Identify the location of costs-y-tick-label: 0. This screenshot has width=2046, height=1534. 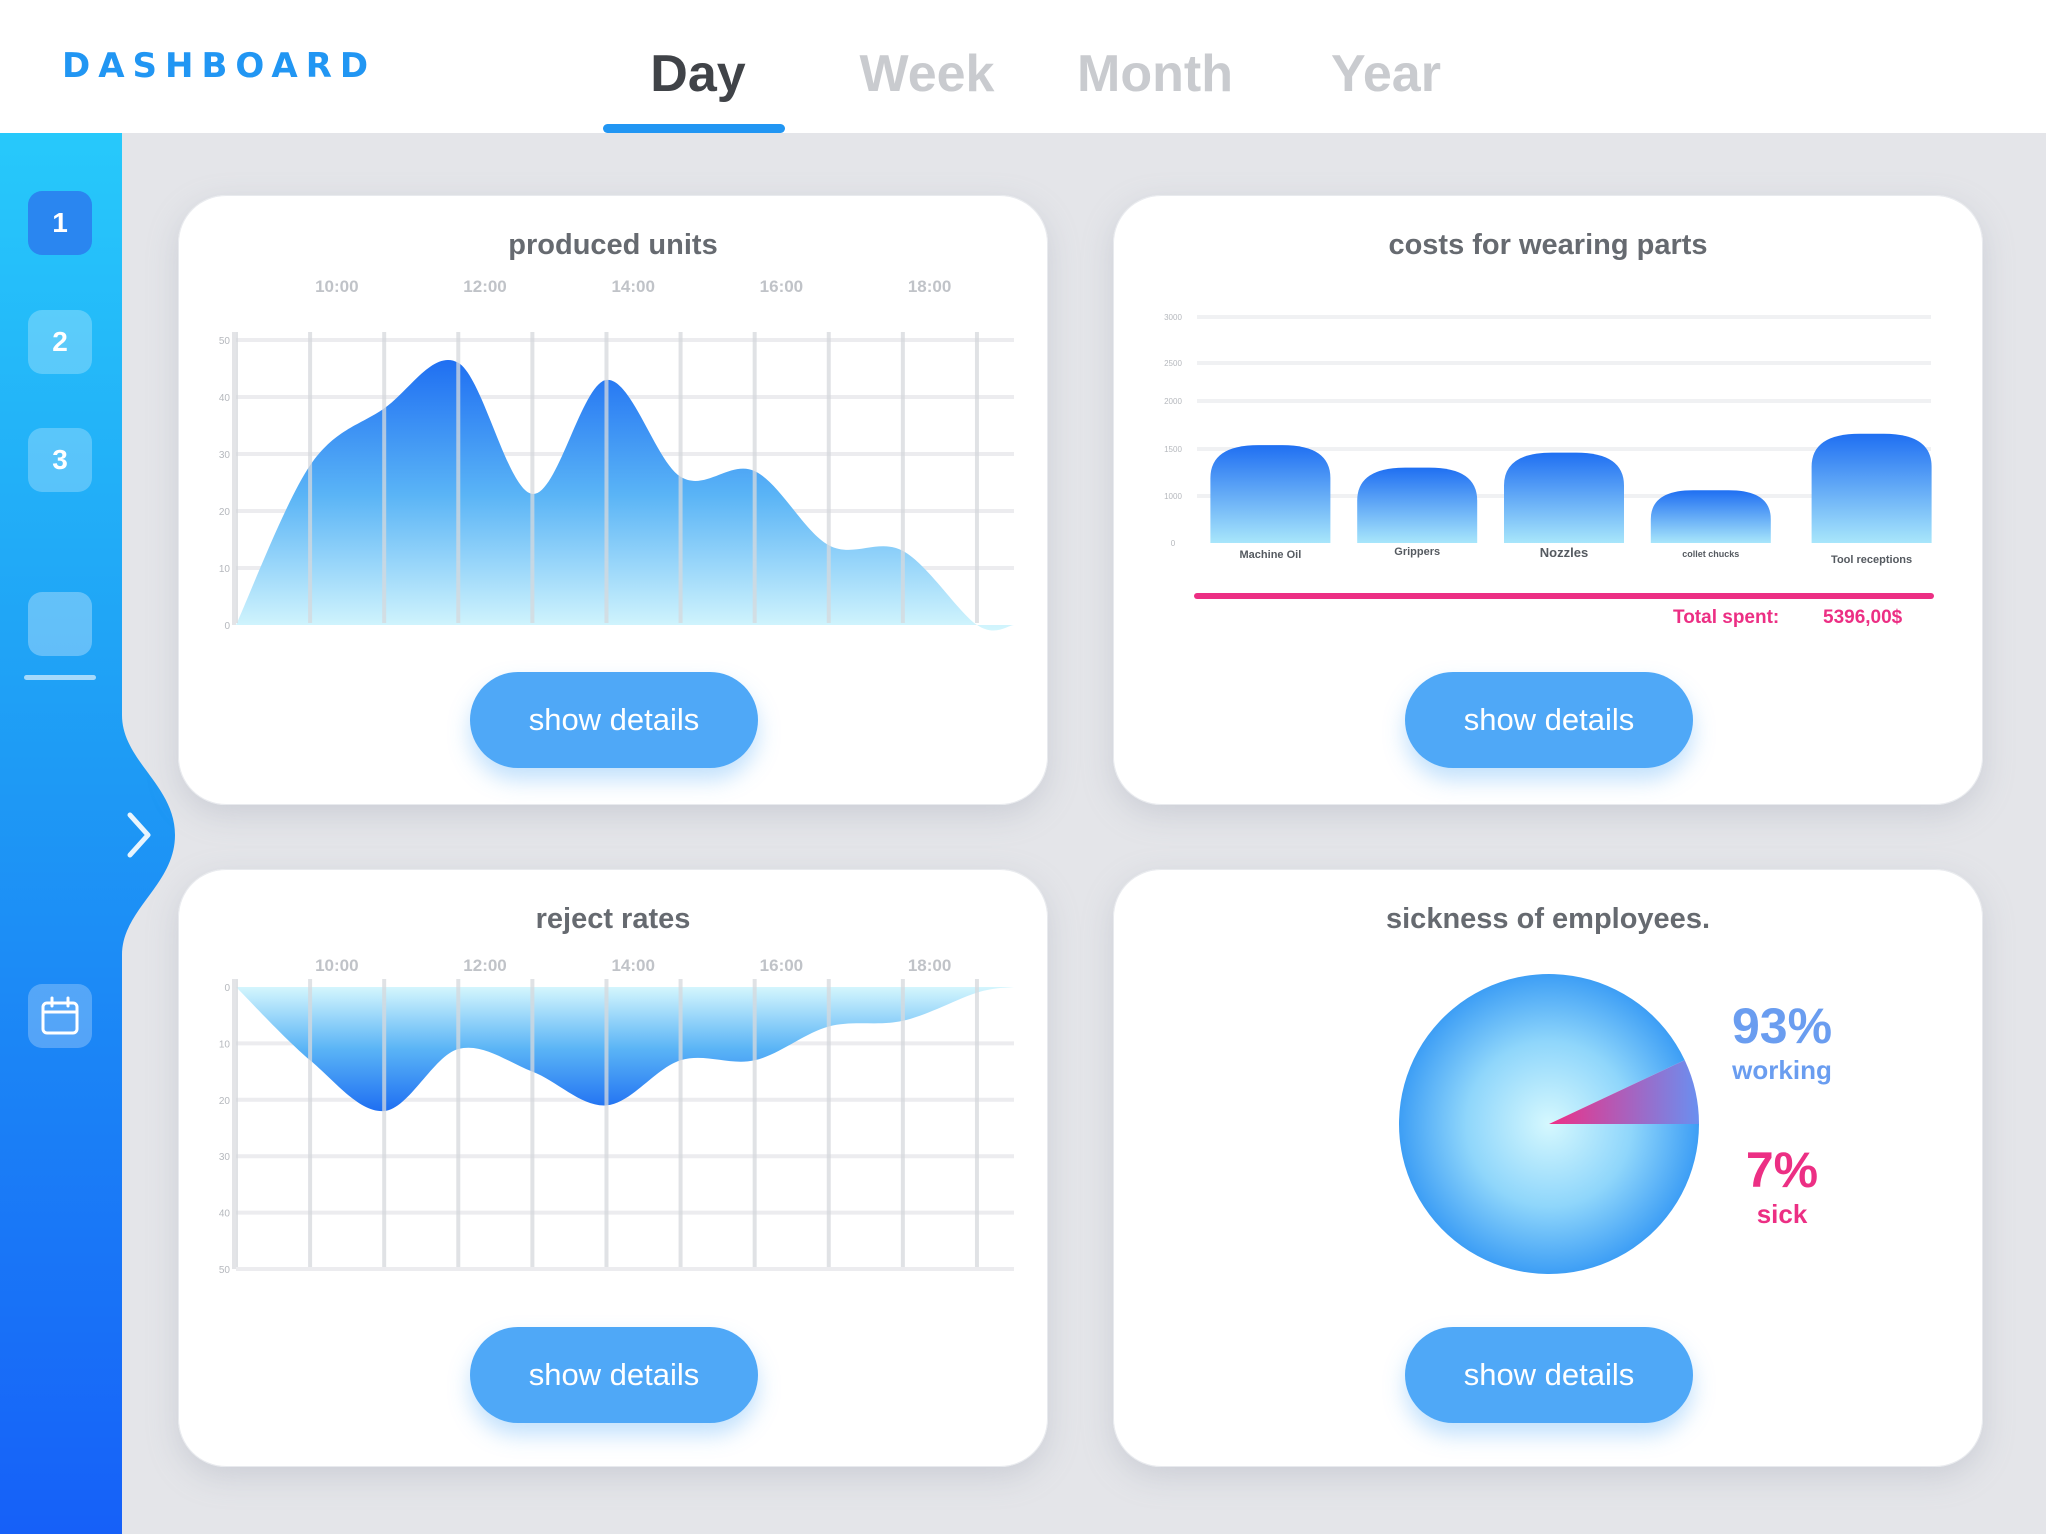
(1173, 543).